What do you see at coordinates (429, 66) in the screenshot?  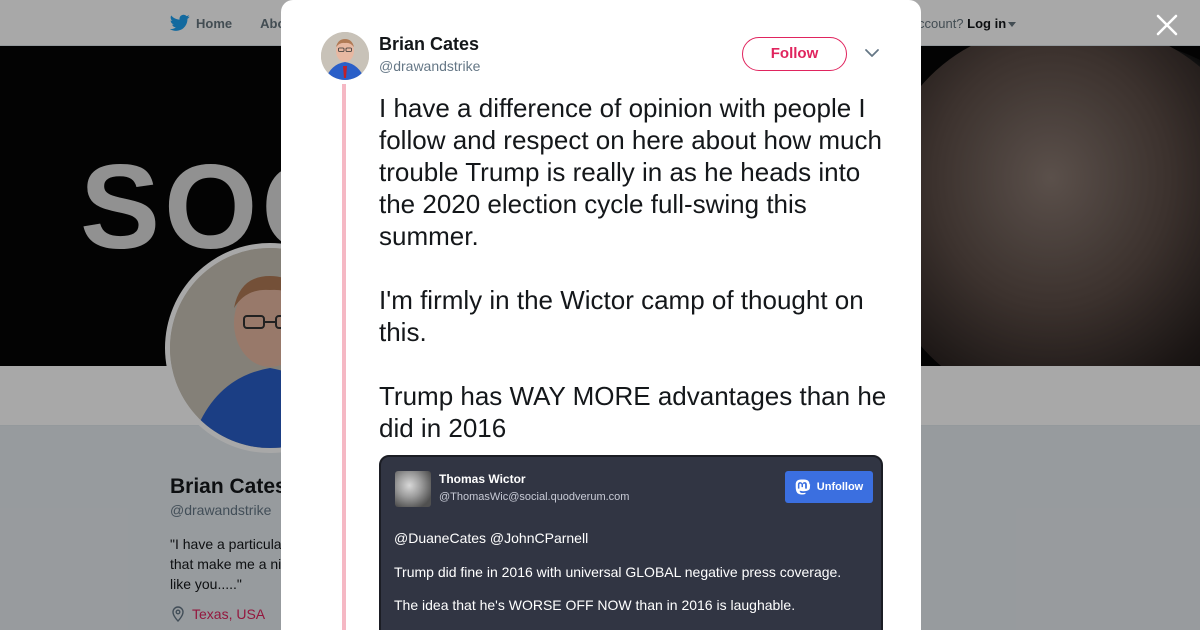 I see `tweet-author-handle: @drawandstrike` at bounding box center [429, 66].